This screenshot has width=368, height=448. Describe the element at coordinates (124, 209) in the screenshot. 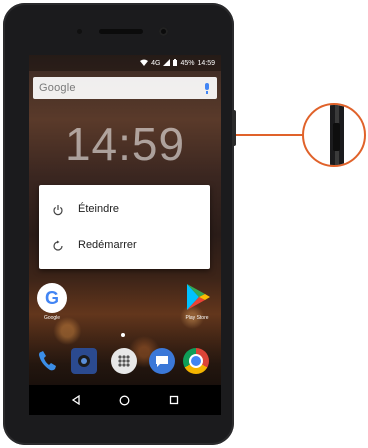

I see `power-off-option: Éteindre` at that location.